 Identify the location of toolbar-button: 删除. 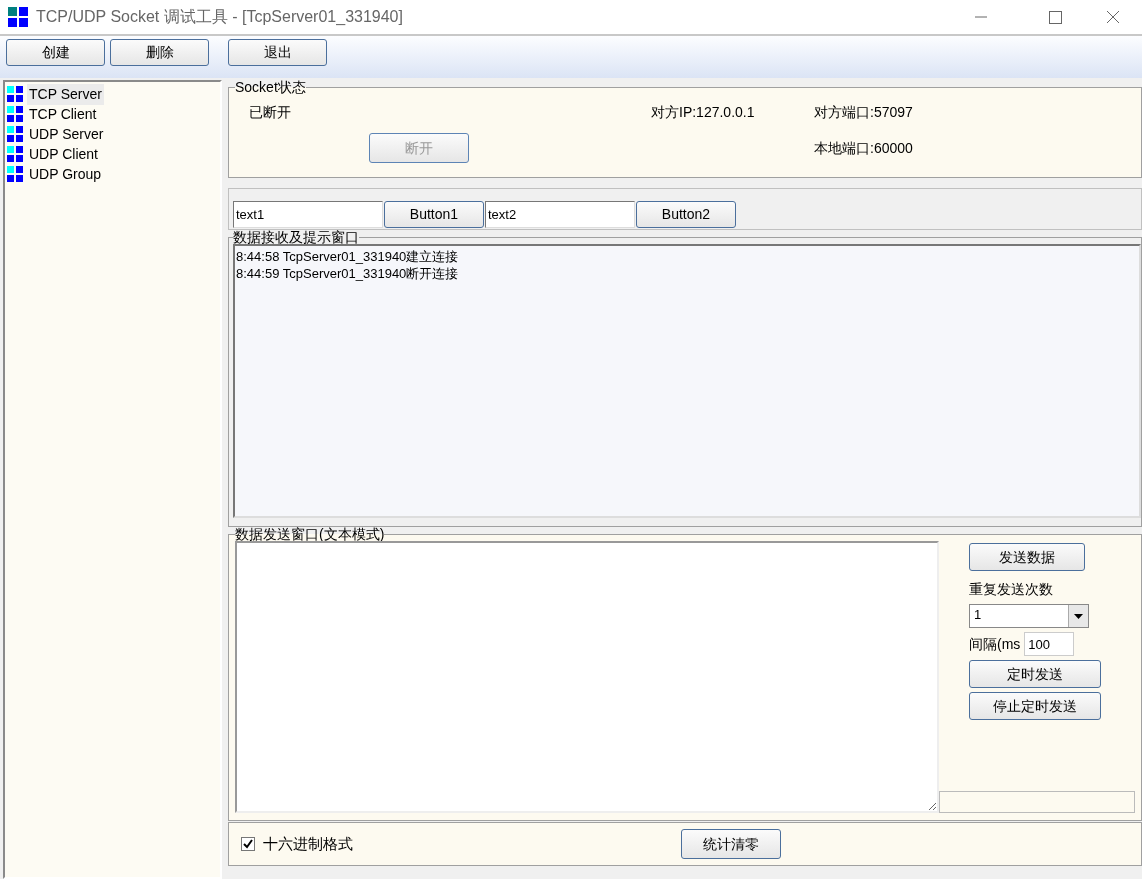
(159, 52).